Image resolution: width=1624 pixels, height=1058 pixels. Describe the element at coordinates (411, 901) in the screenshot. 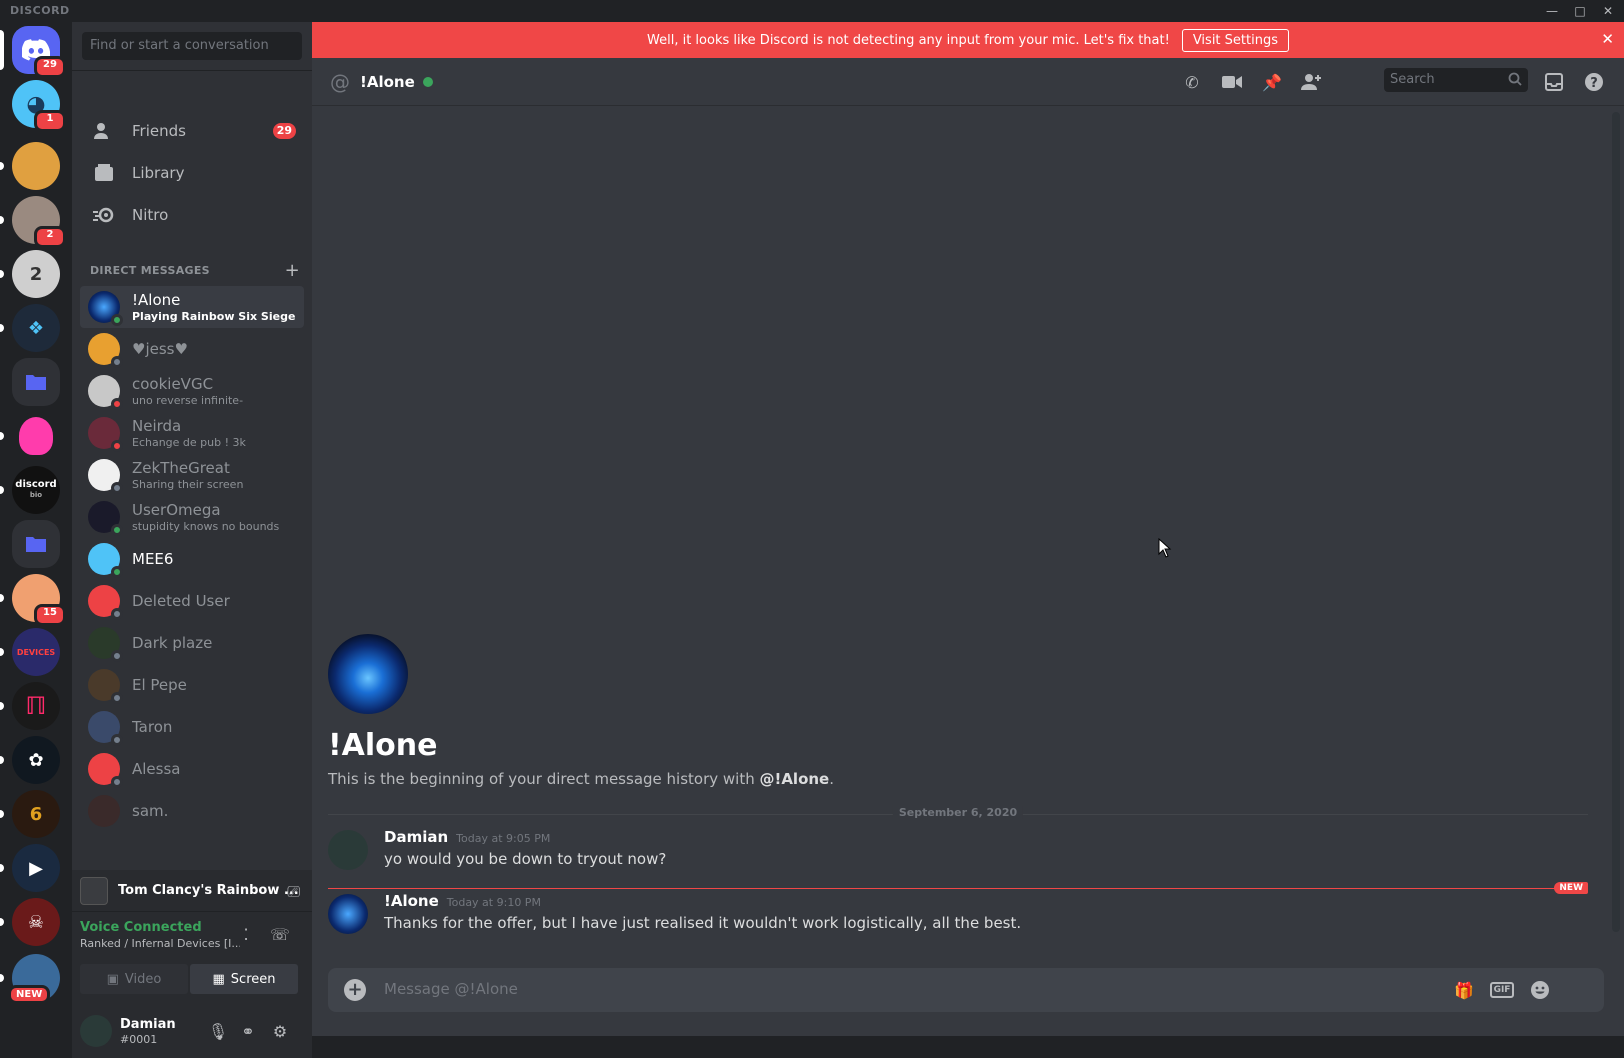

I see `message-author: !Alone` at that location.